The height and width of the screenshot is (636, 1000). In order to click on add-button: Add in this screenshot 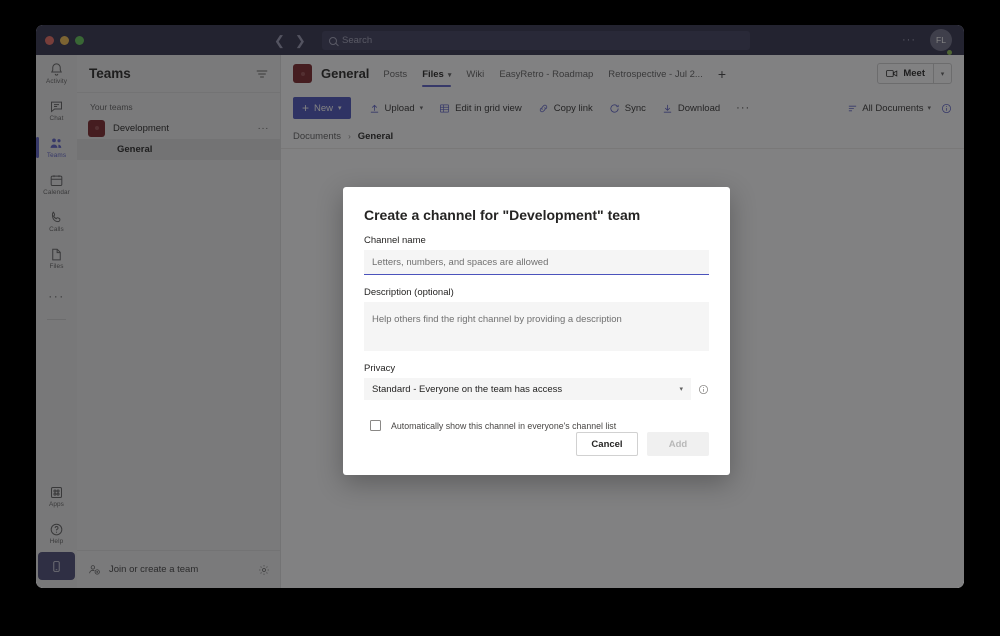, I will do `click(678, 444)`.